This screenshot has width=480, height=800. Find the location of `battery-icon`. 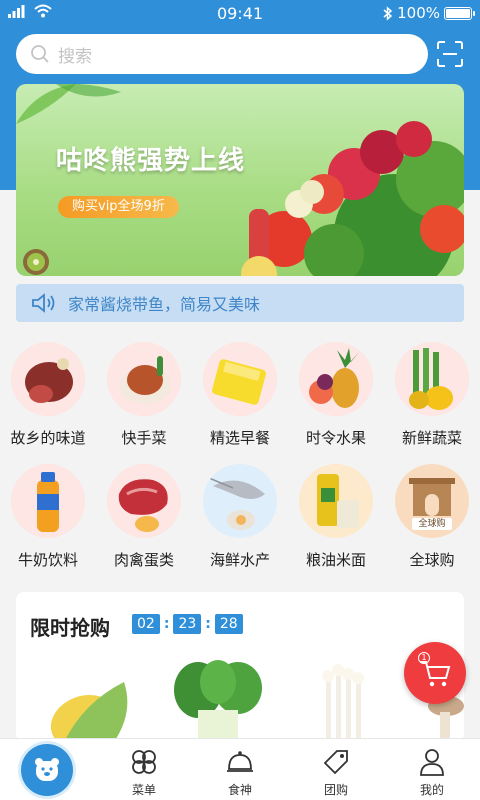

battery-icon is located at coordinates (459, 13).